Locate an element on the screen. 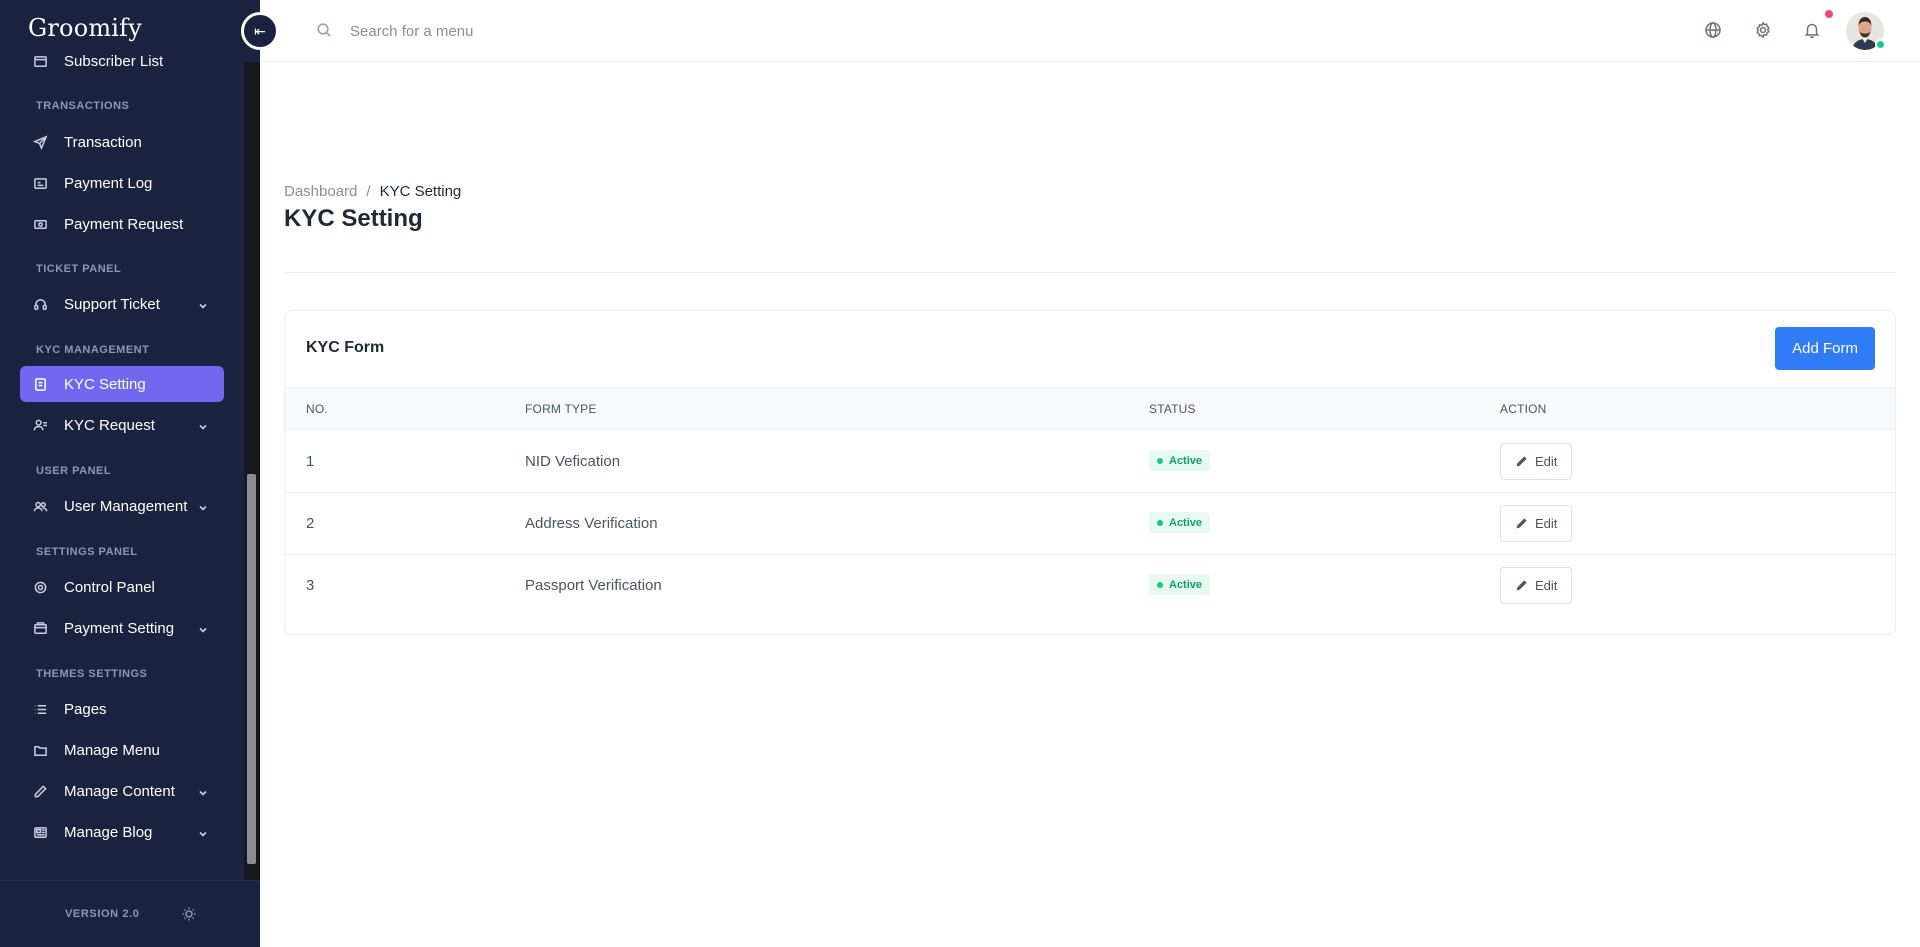 The image size is (1920, 947). send-icon is located at coordinates (40, 142).